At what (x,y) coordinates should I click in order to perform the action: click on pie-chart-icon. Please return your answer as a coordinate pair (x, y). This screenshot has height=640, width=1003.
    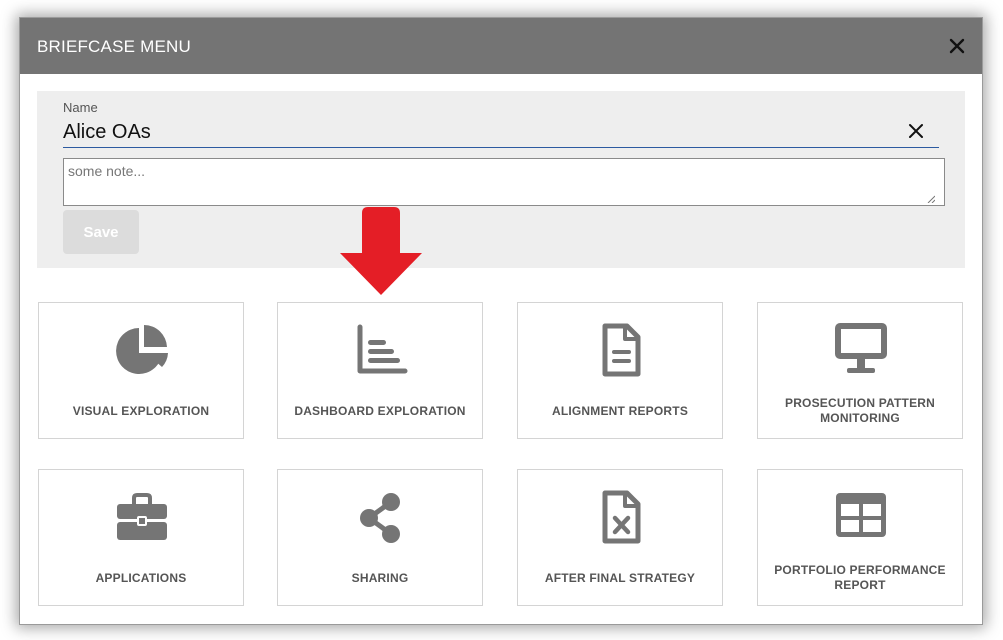
    Looking at the image, I should click on (142, 349).